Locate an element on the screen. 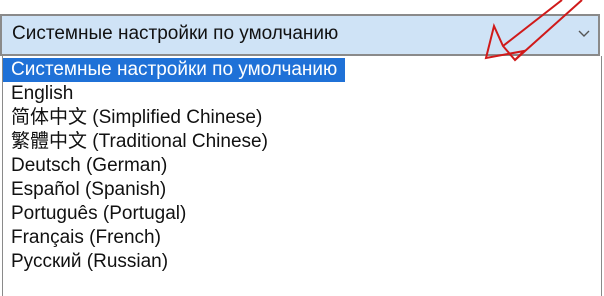 This screenshot has height=296, width=604. option-german: Deutsch (German) is located at coordinates (89, 166).